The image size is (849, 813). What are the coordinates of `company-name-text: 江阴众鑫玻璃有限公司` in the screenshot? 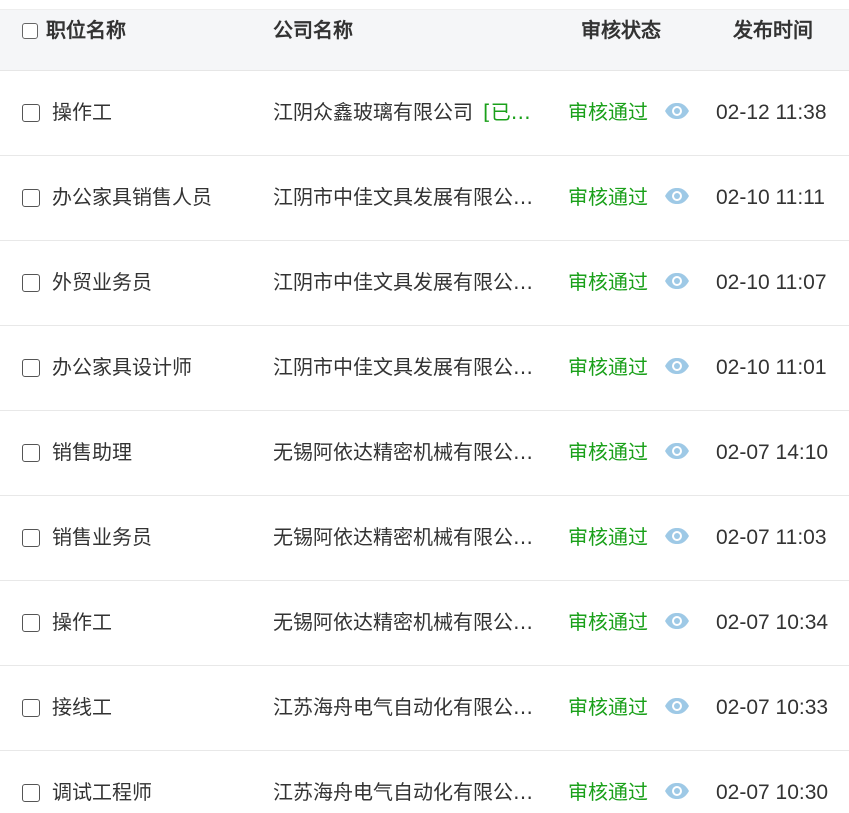 It's located at (373, 112).